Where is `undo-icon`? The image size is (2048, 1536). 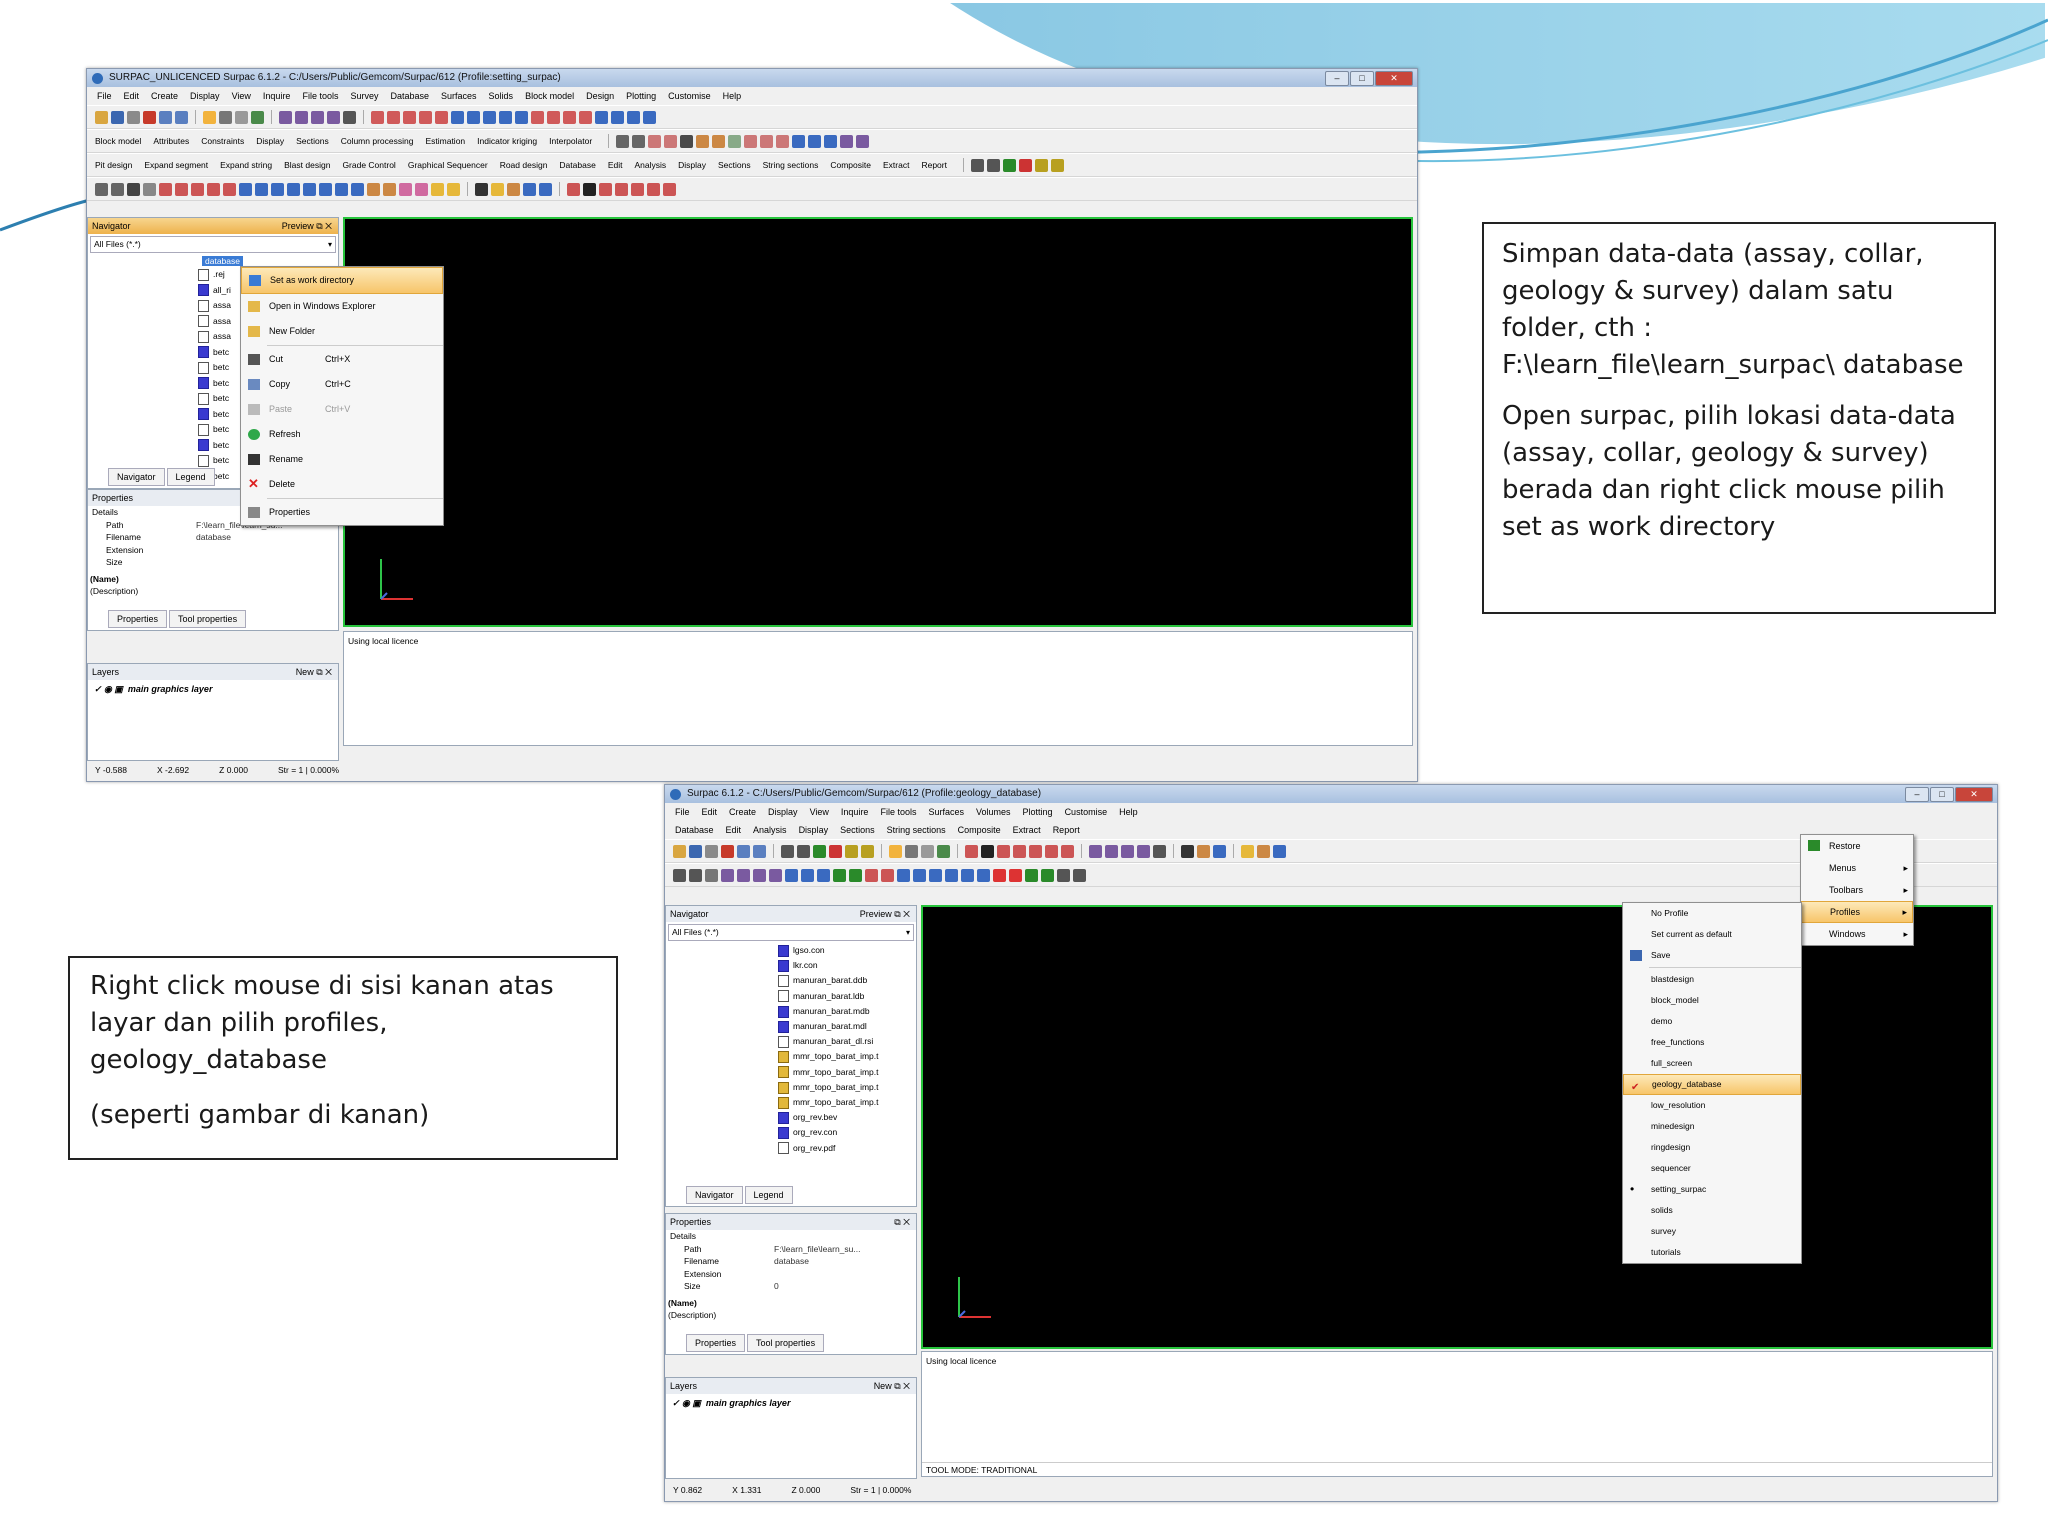 undo-icon is located at coordinates (165, 117).